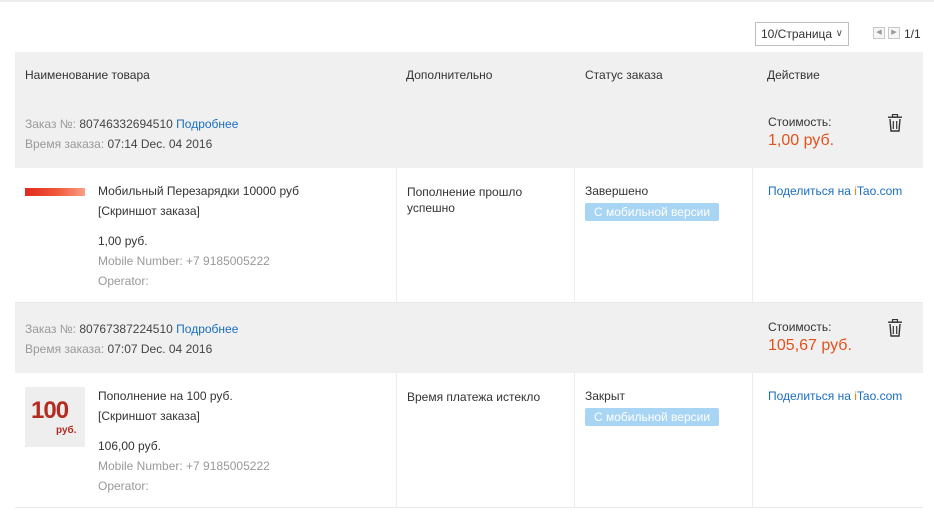 Image resolution: width=934 pixels, height=515 pixels. I want to click on order-number-line: Заказ №: 80767387224510 Подробнее, so click(131, 329).